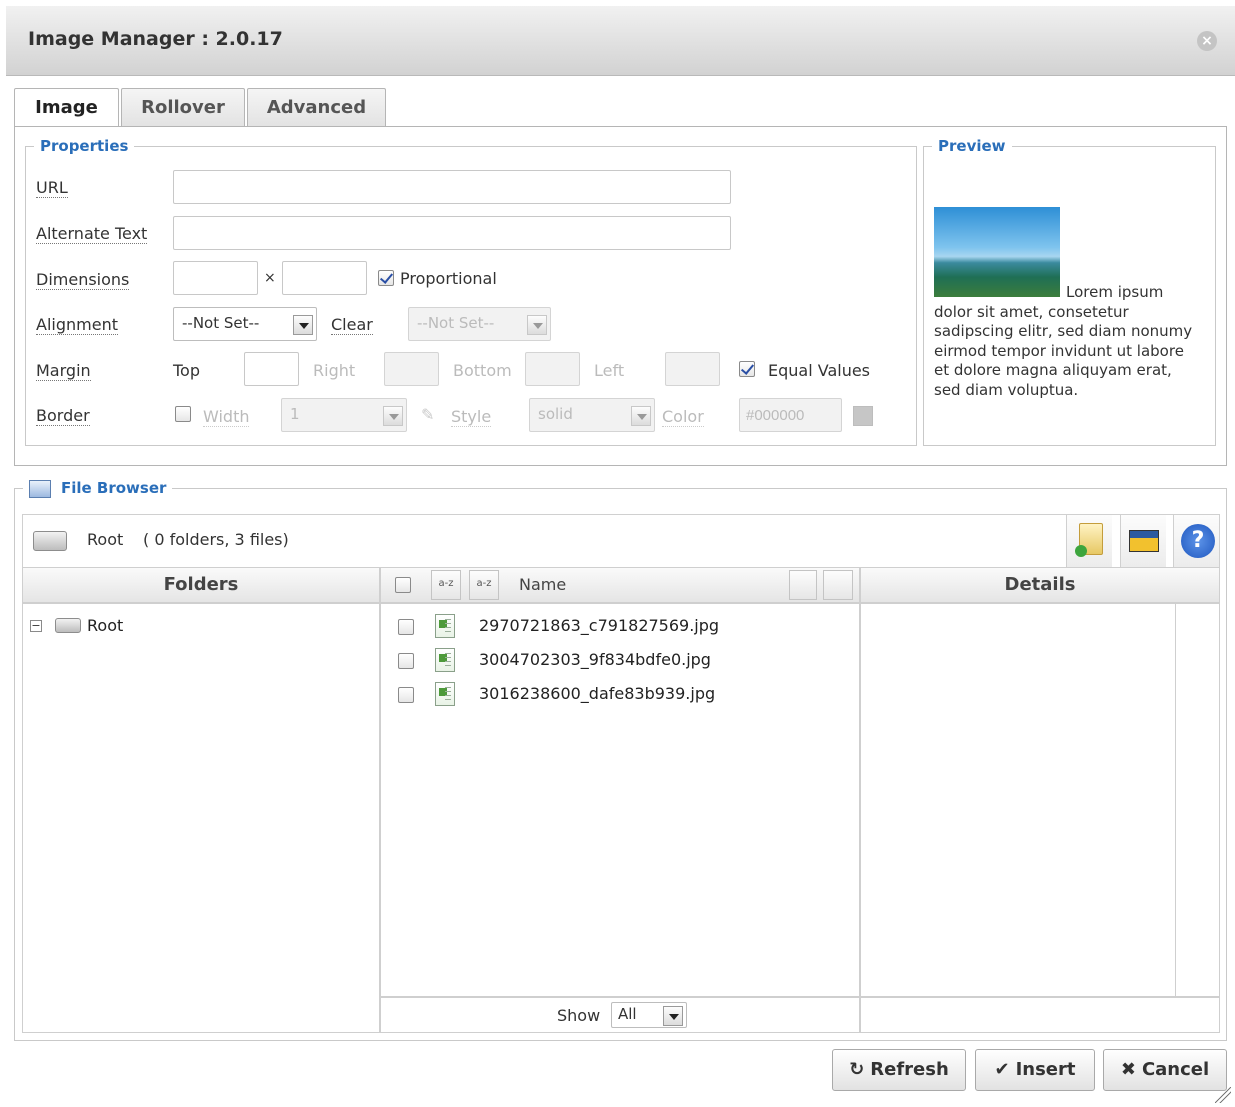  I want to click on border-style-value: solid, so click(555, 414).